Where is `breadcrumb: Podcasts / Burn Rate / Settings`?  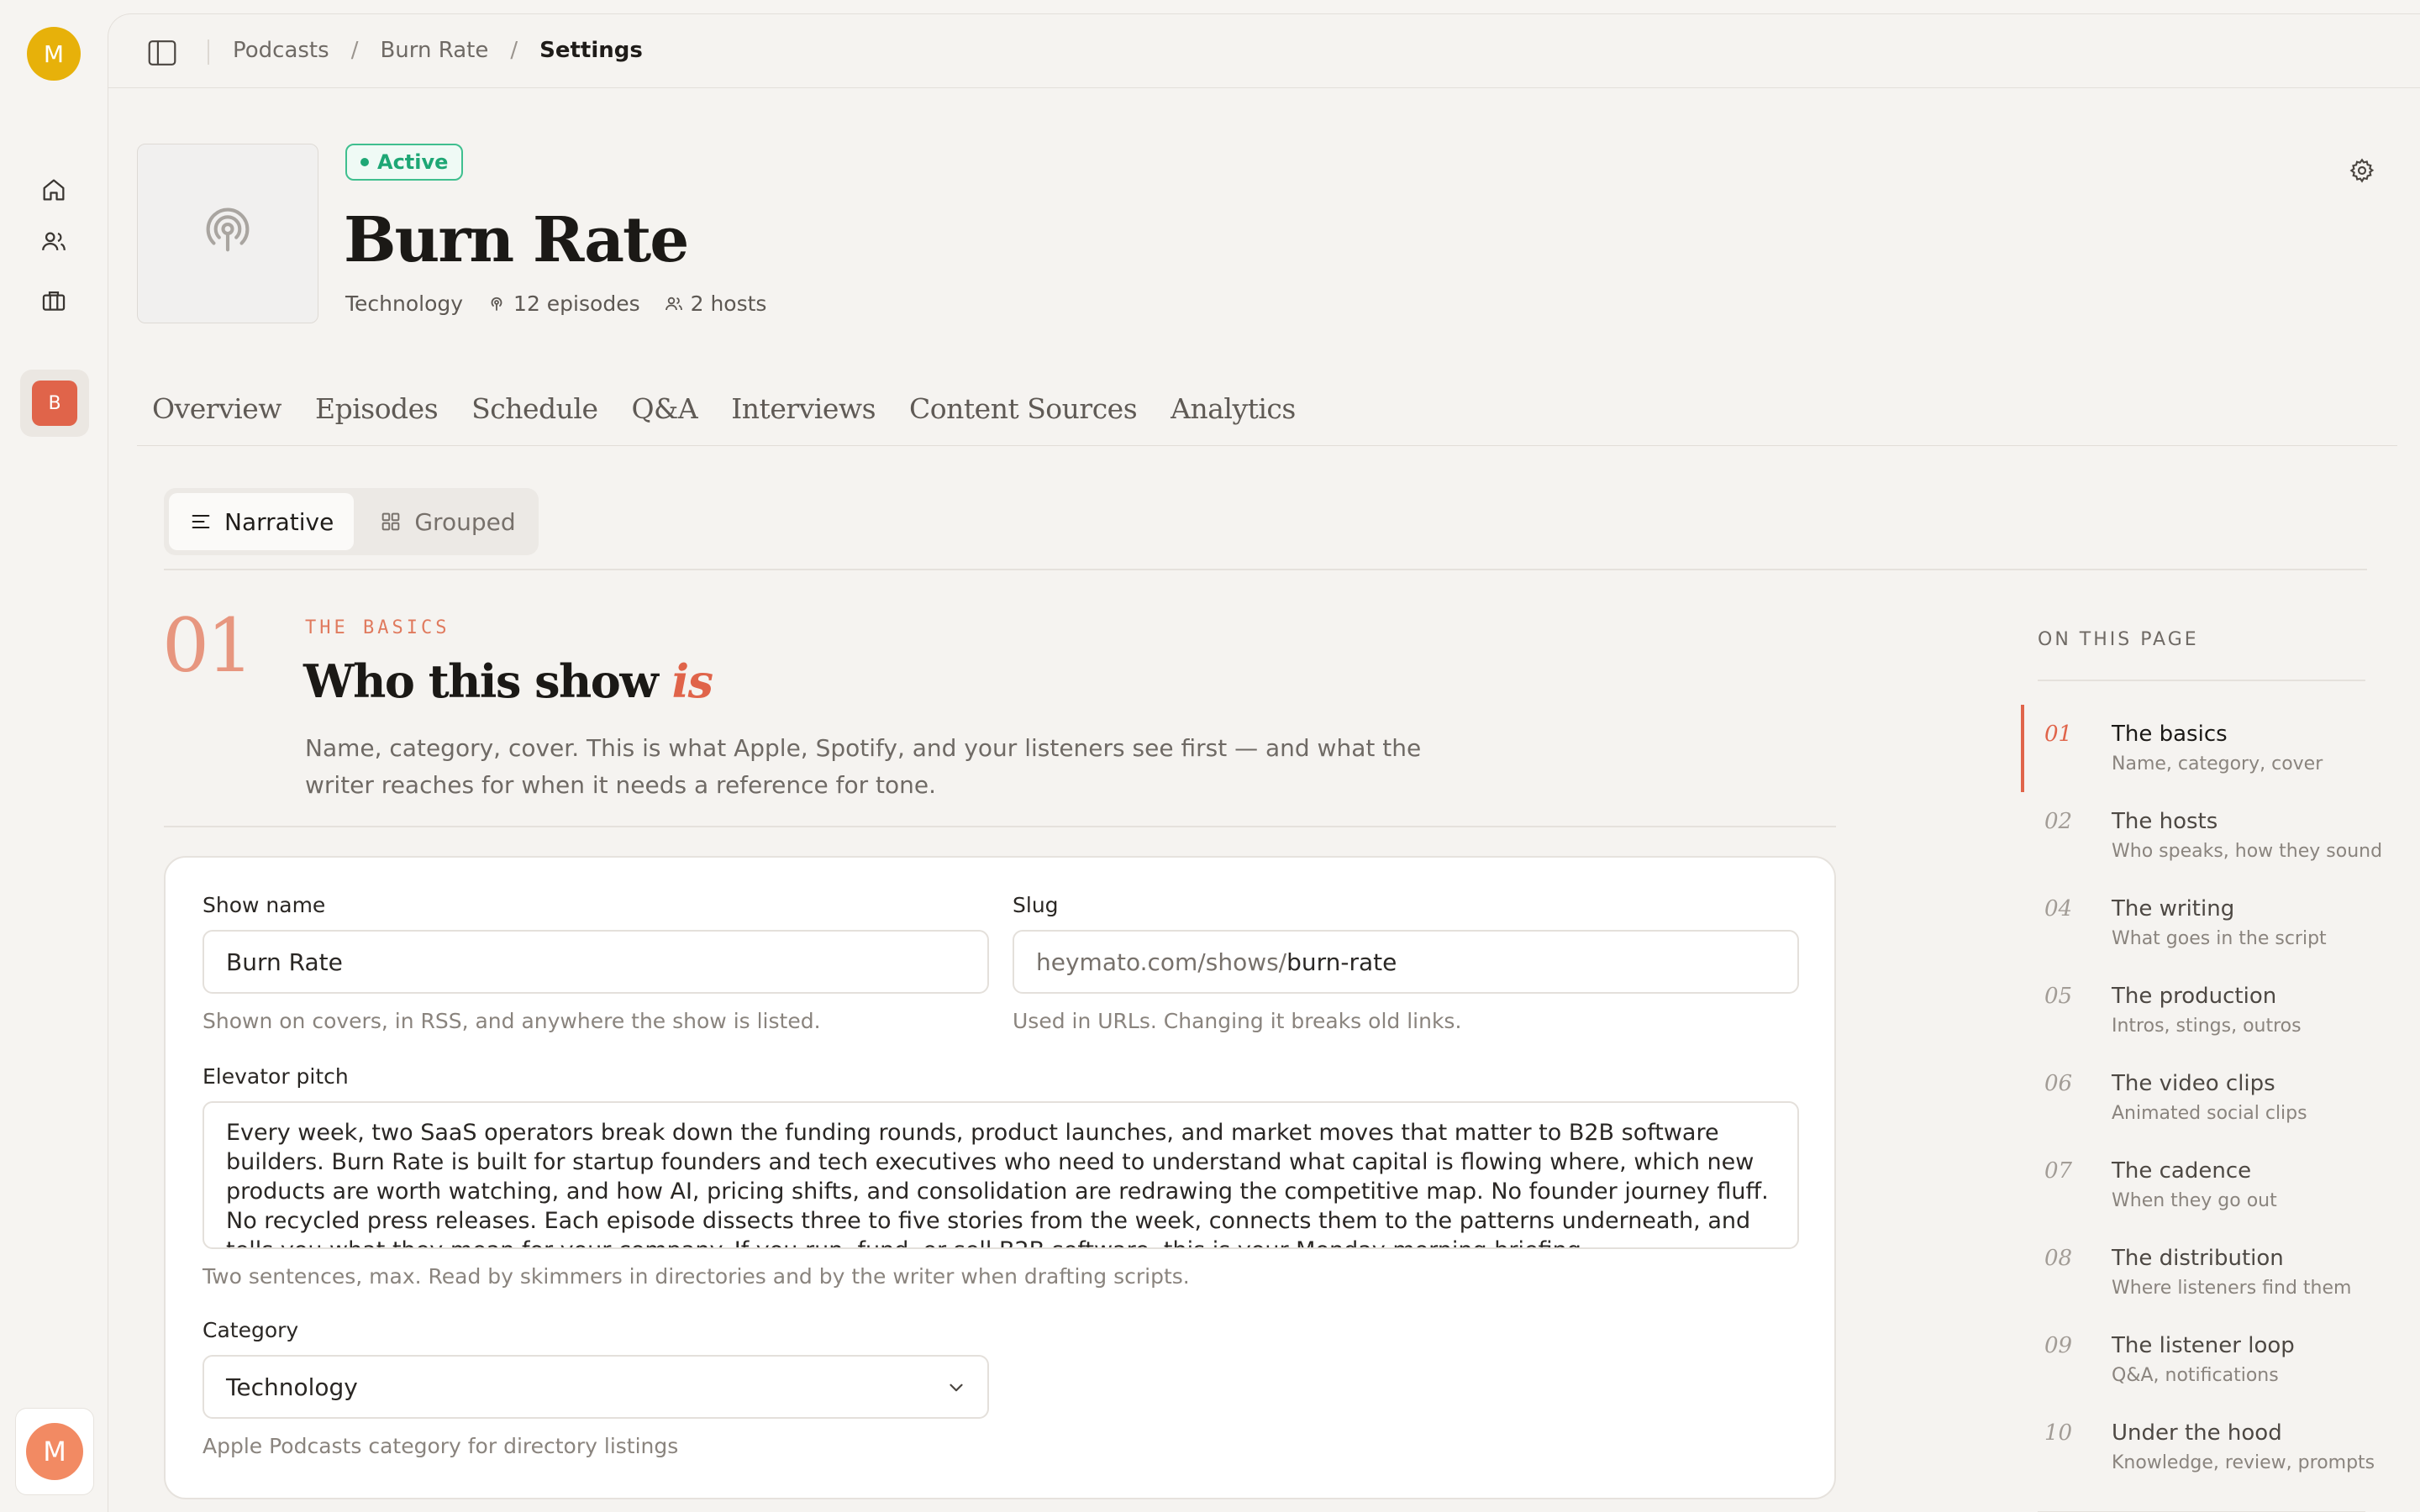 breadcrumb: Podcasts / Burn Rate / Settings is located at coordinates (438, 50).